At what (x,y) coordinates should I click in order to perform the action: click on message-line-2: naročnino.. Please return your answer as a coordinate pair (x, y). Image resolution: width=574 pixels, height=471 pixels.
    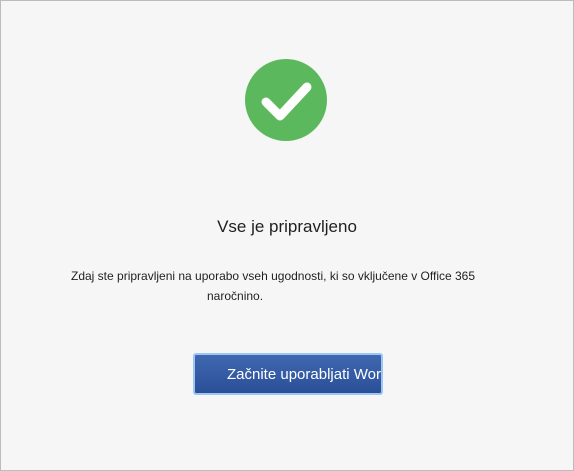
    Looking at the image, I should click on (235, 296).